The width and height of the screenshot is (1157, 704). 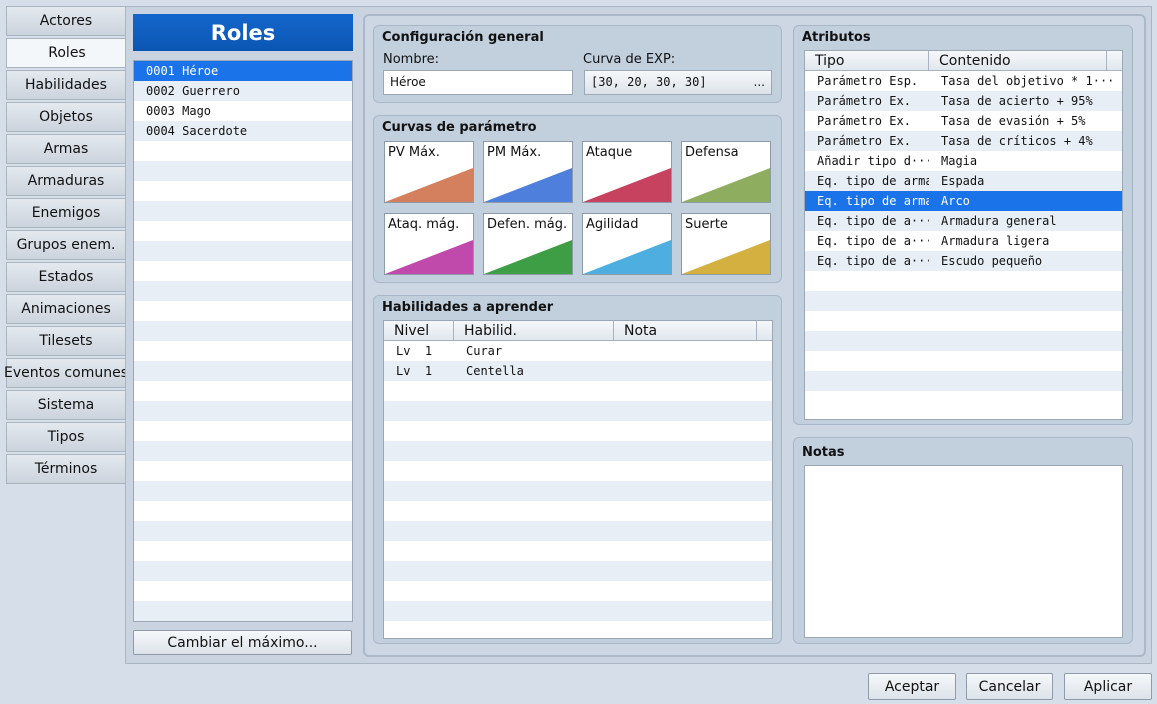 What do you see at coordinates (429, 172) in the screenshot?
I see `curve-tile-pv-max: PV Máx.` at bounding box center [429, 172].